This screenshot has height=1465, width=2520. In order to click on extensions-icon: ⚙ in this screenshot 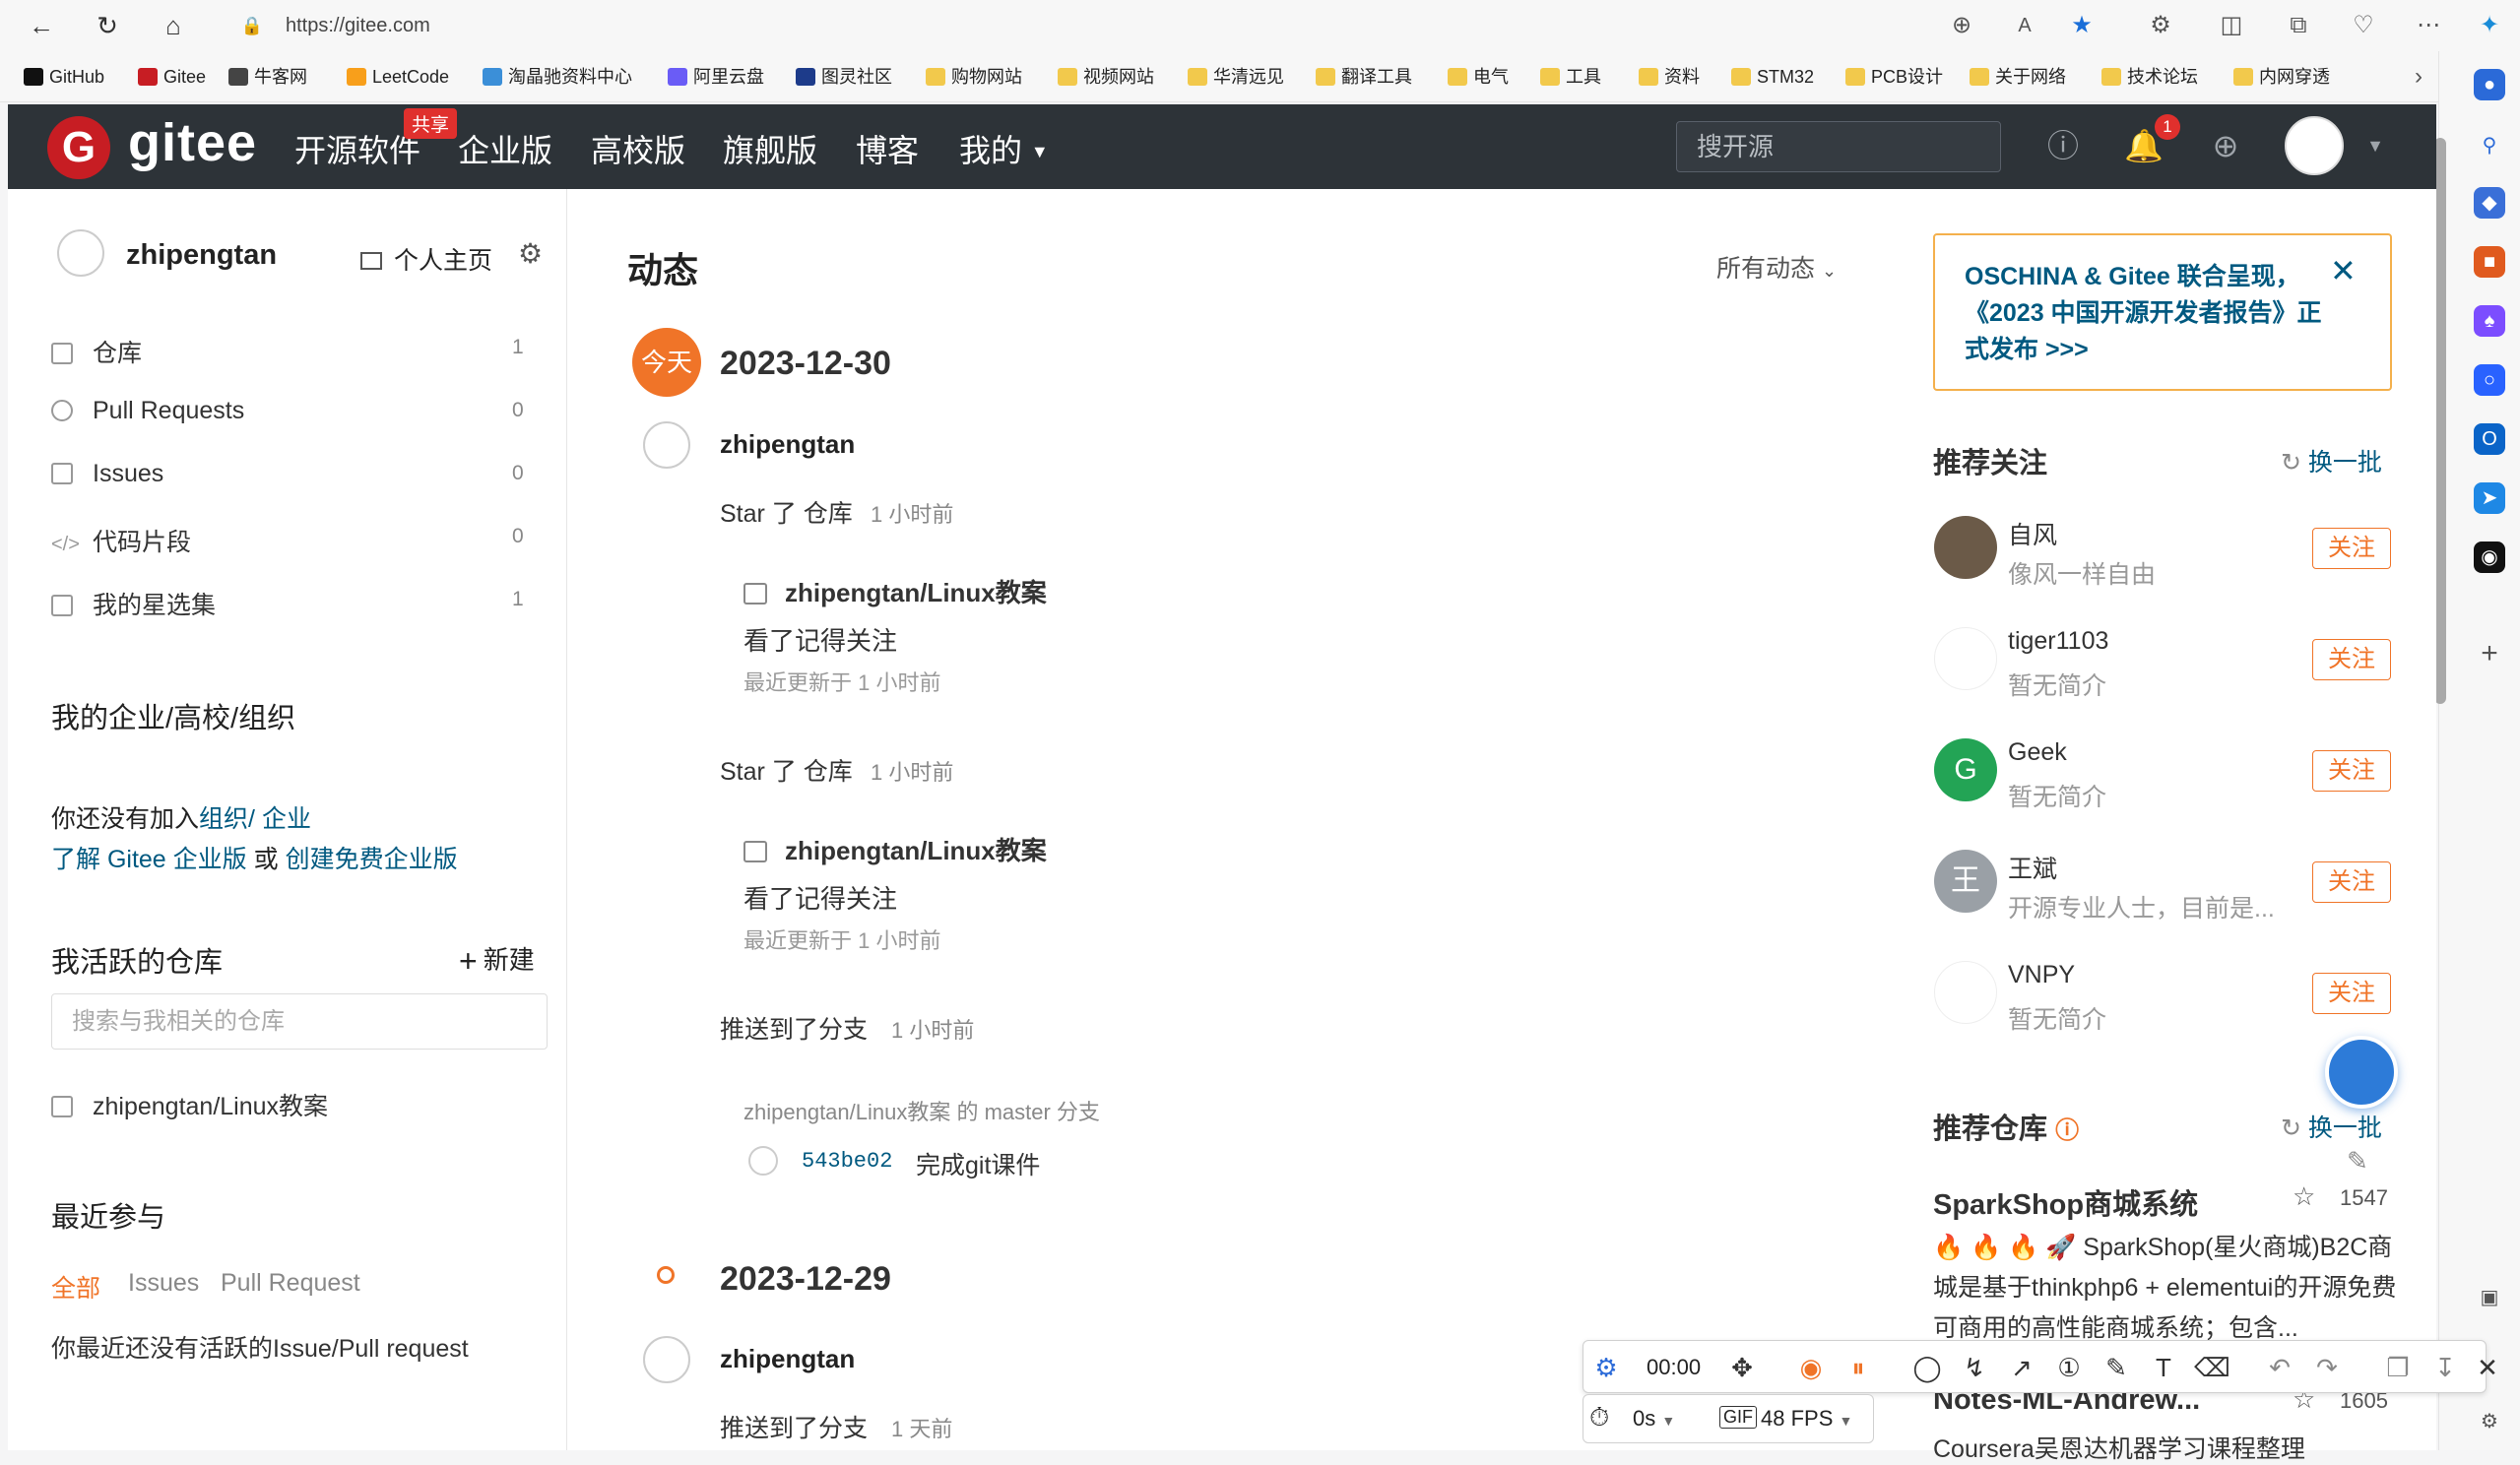, I will do `click(2160, 26)`.